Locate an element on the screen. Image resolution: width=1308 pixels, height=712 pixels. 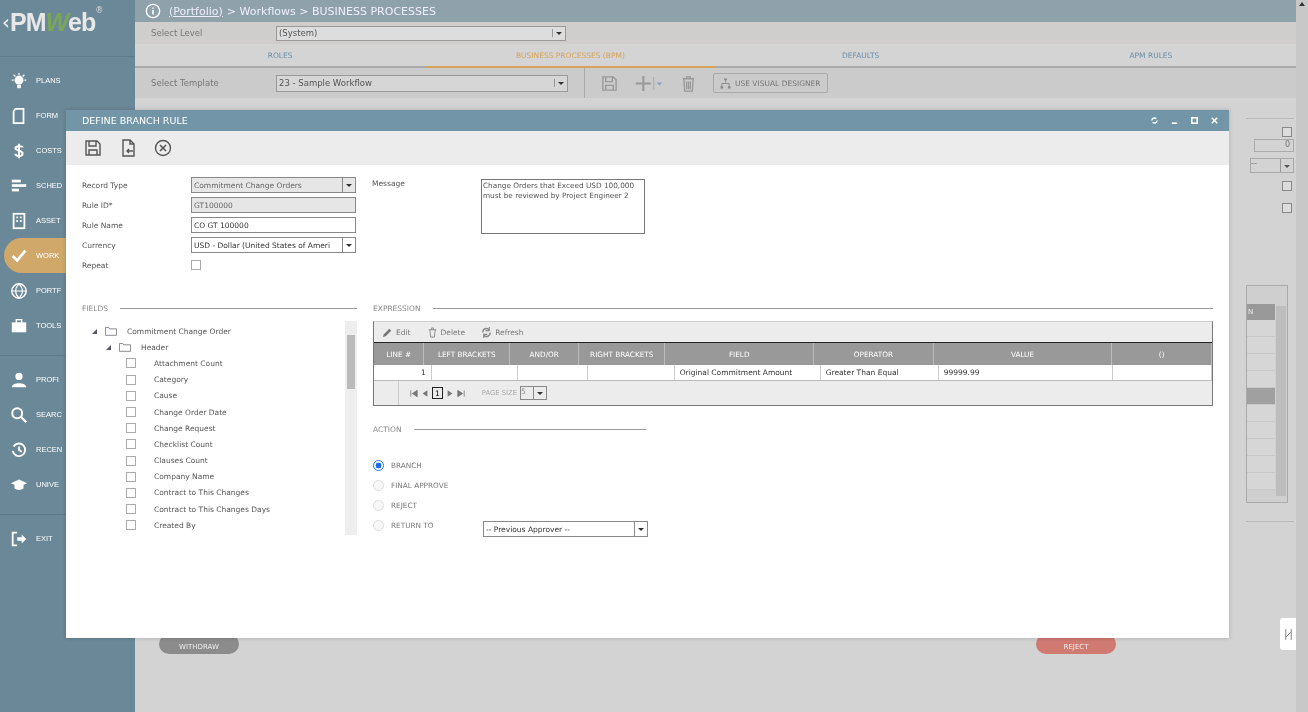
registered-mark: ® is located at coordinates (99, 10).